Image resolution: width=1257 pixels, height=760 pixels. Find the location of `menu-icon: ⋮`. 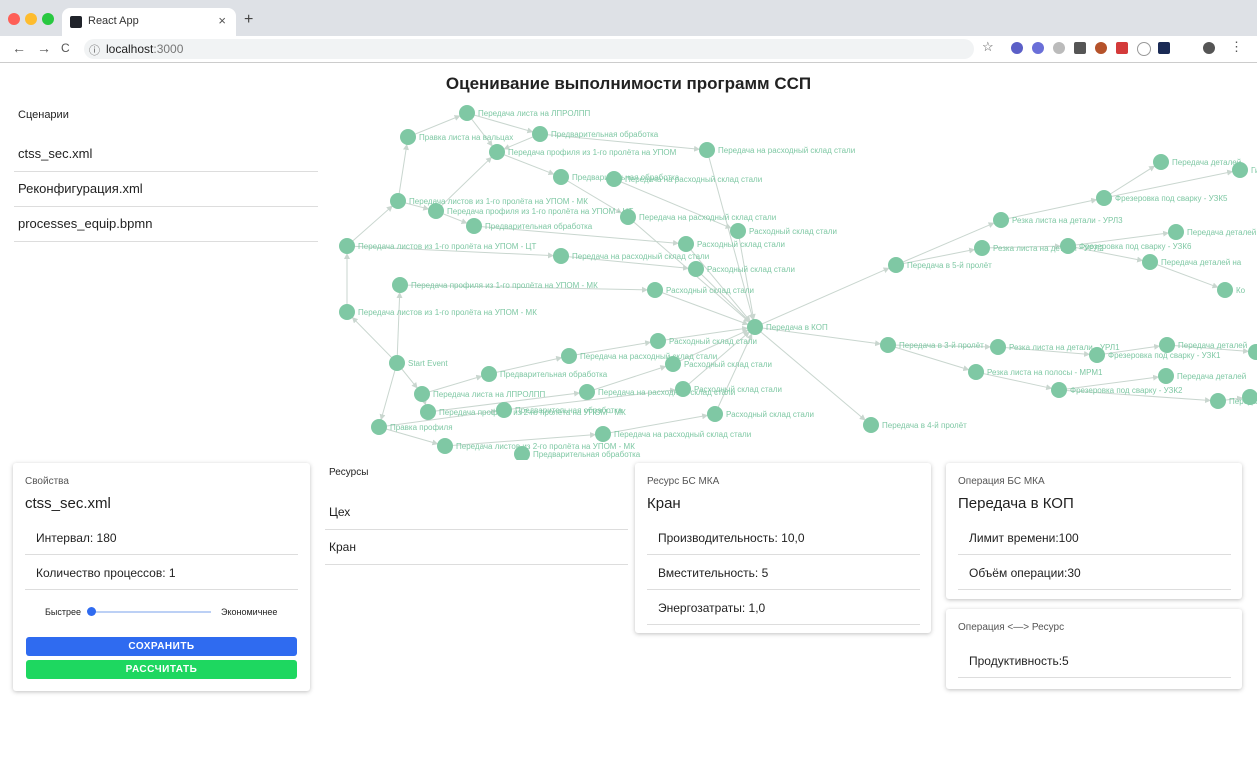

menu-icon: ⋮ is located at coordinates (1236, 47).